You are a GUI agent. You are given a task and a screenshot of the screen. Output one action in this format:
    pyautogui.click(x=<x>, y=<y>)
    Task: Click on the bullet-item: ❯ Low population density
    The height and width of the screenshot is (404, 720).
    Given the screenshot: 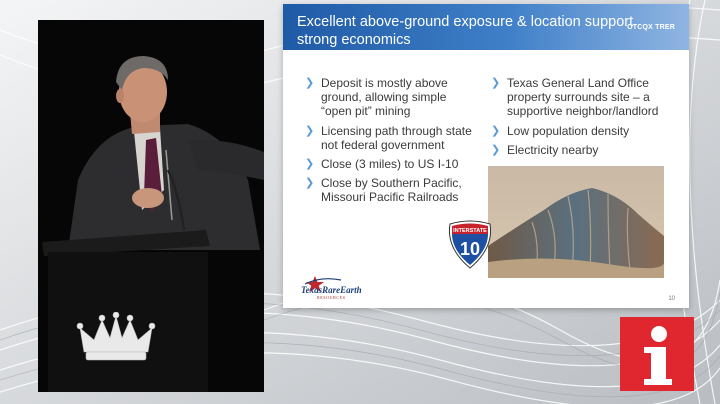 What is the action you would take?
    pyautogui.click(x=585, y=131)
    